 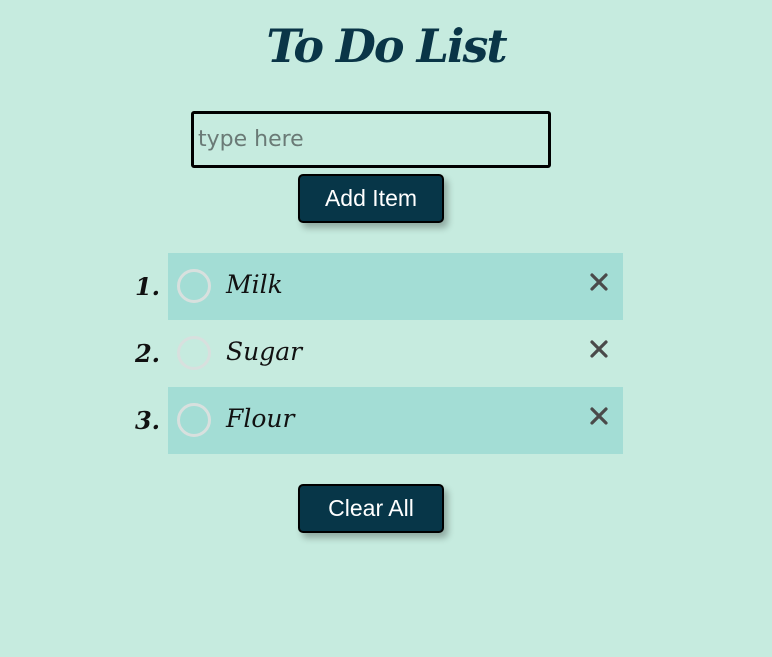 I want to click on item-label: Sugar, so click(x=264, y=351).